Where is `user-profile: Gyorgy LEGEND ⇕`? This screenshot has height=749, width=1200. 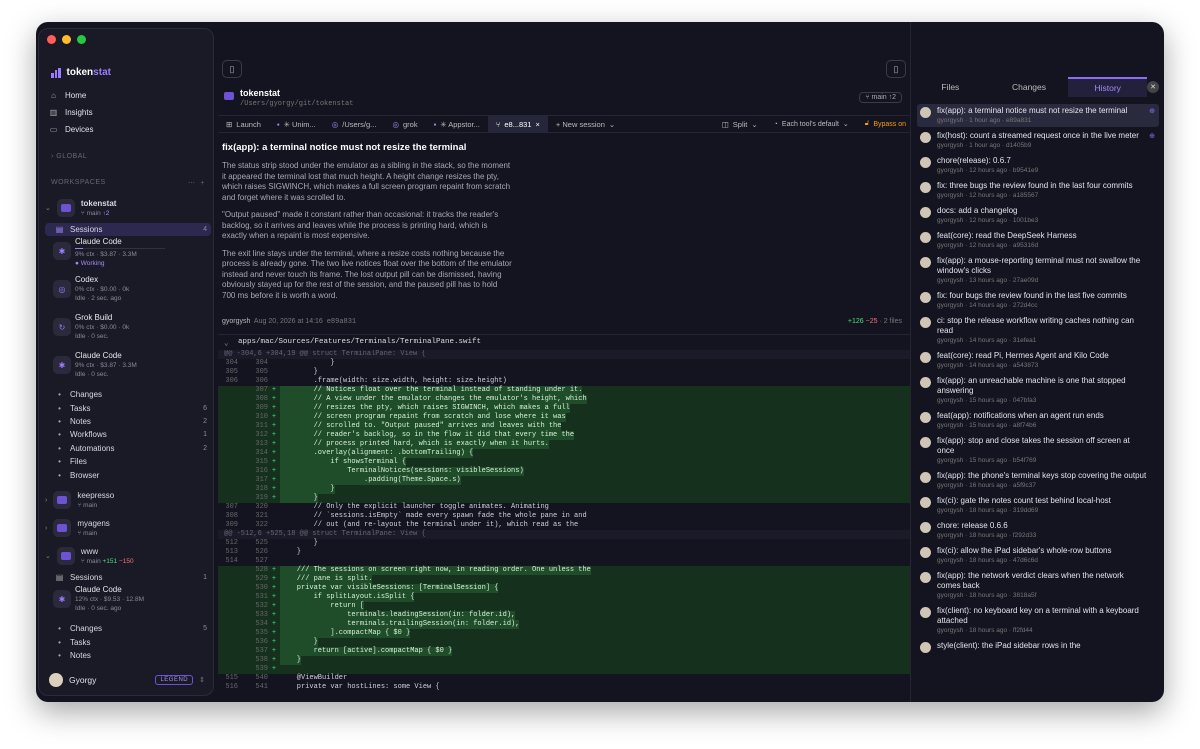
user-profile: Gyorgy LEGEND ⇕ is located at coordinates (127, 680).